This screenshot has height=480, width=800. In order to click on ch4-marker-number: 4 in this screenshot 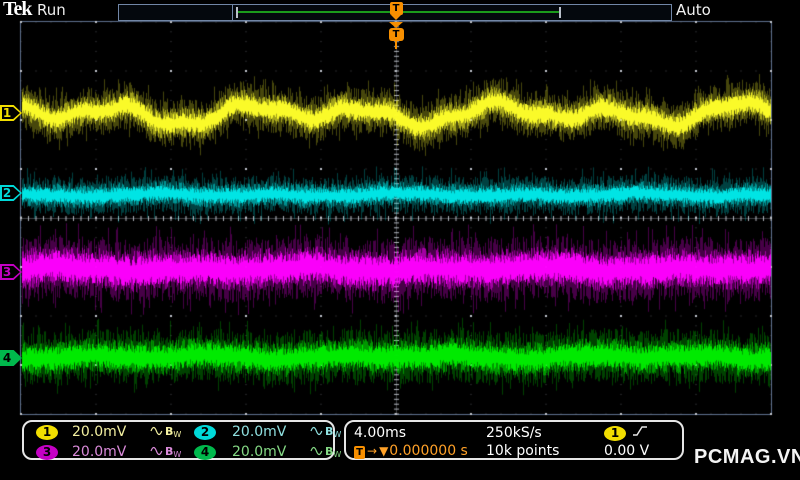, I will do `click(7, 358)`.